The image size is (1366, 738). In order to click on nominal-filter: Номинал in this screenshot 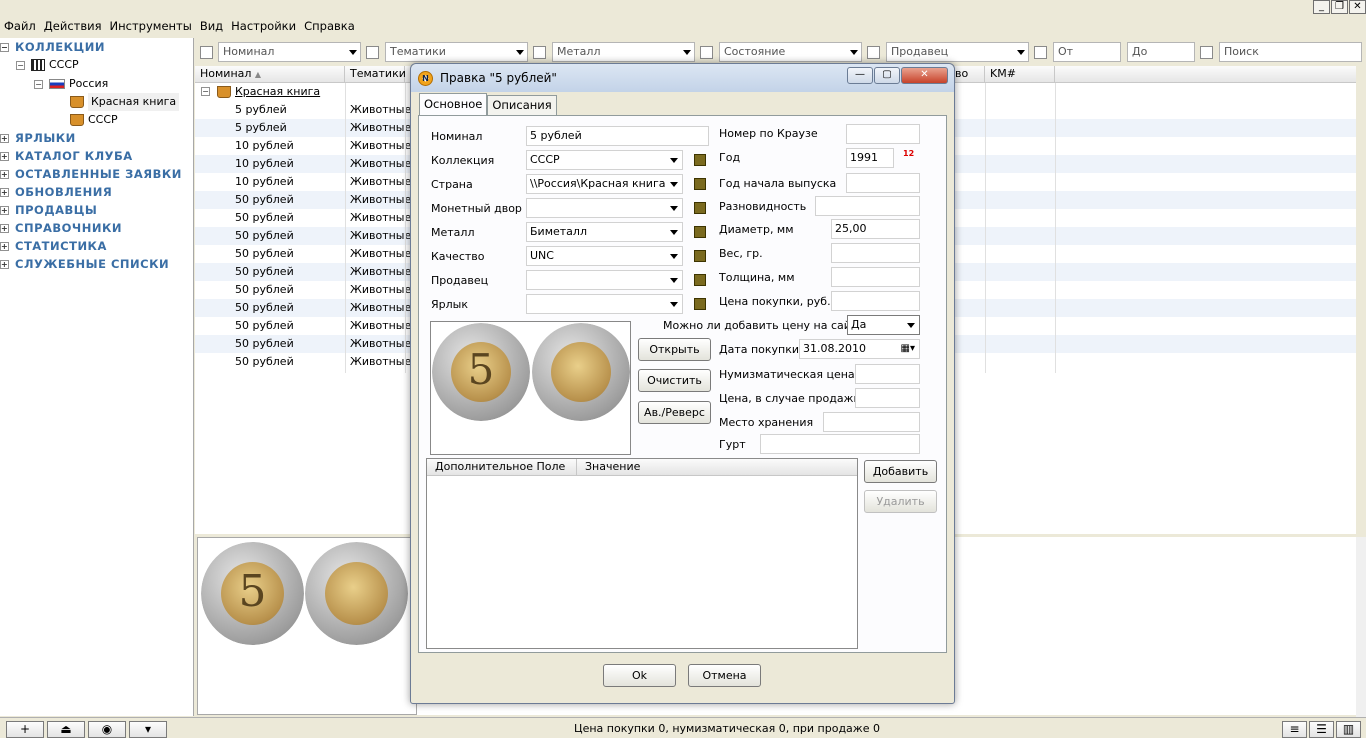, I will do `click(289, 52)`.